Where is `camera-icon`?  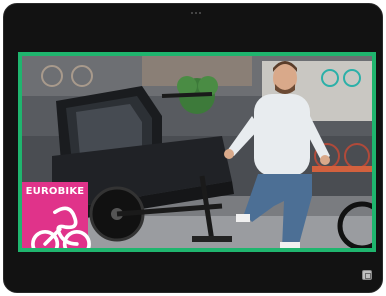
camera-icon is located at coordinates (196, 13).